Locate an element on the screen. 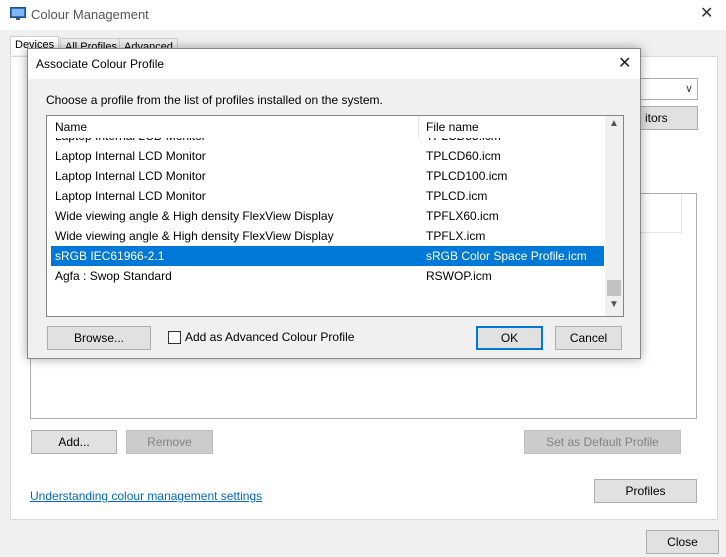  colour-management-icon is located at coordinates (18, 13).